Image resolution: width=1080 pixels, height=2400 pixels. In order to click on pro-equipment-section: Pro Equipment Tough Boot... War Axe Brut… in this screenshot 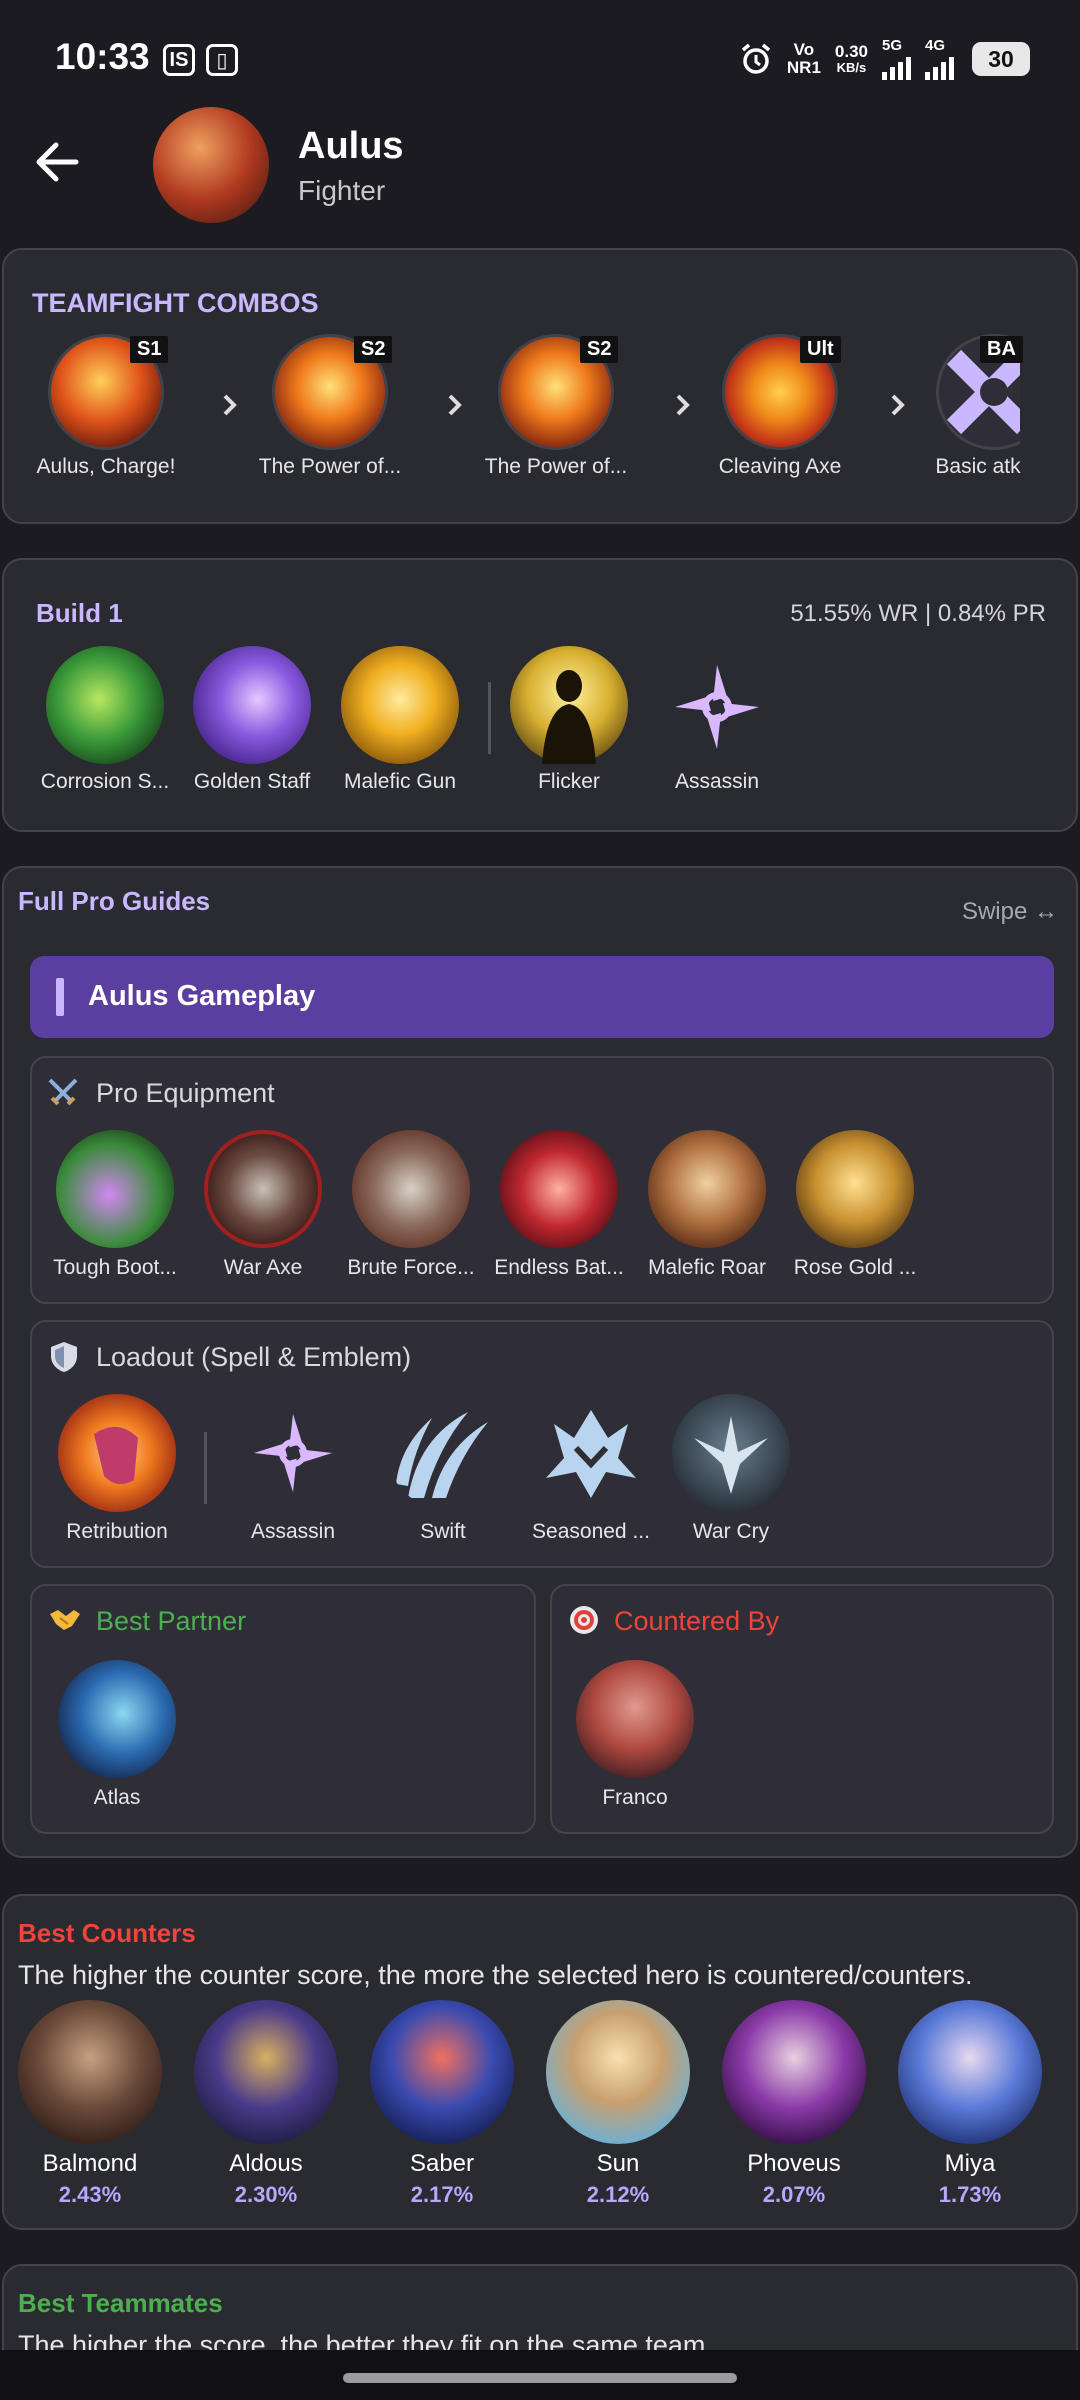, I will do `click(542, 1180)`.